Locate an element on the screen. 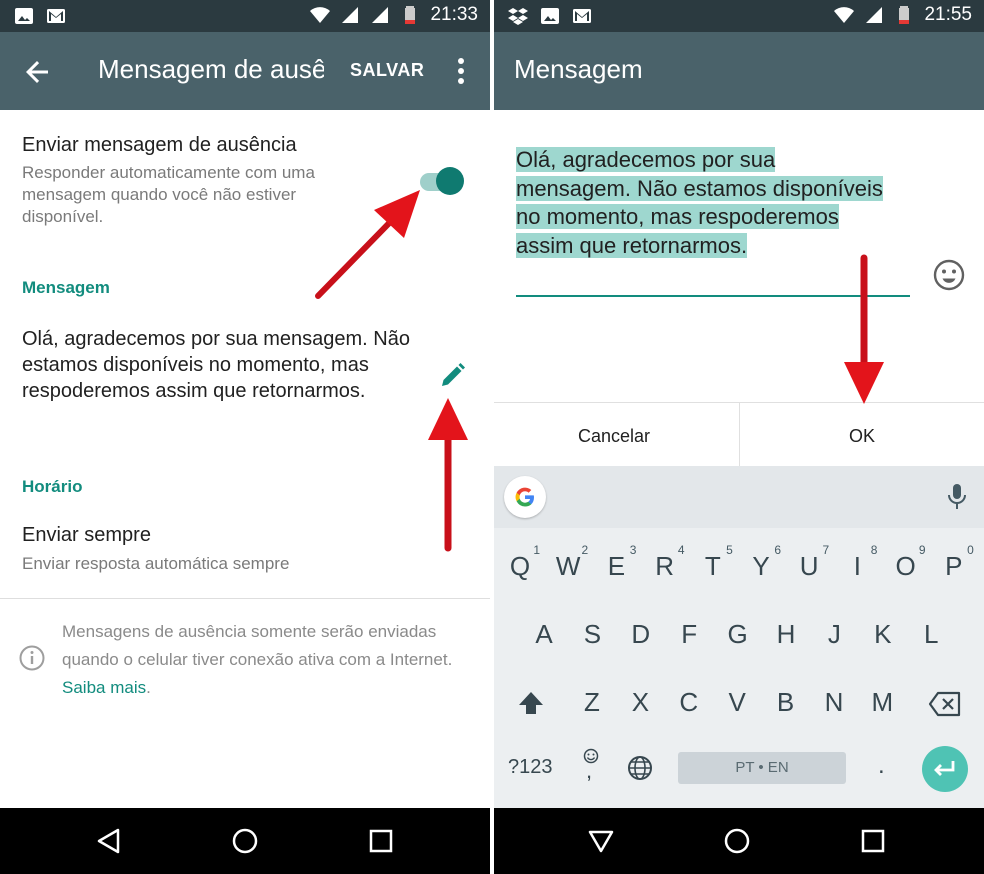 The width and height of the screenshot is (984, 874). key-label: Q is located at coordinates (520, 566).